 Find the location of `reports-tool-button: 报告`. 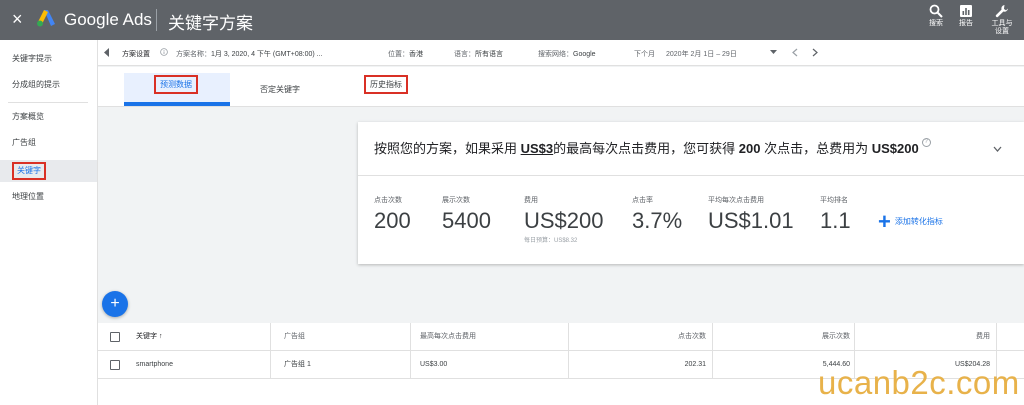

reports-tool-button: 报告 is located at coordinates (966, 21).